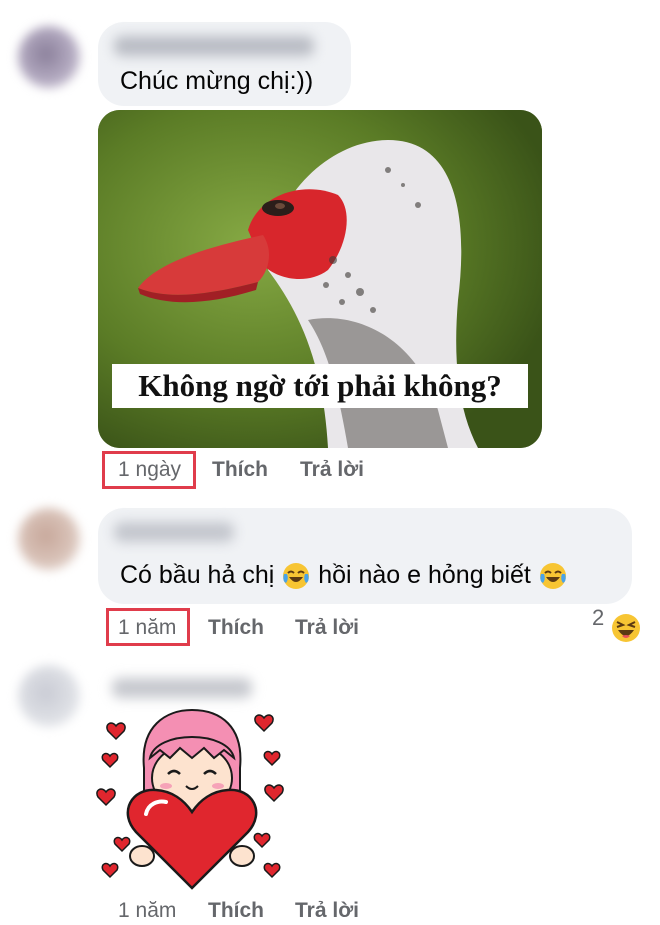  What do you see at coordinates (365, 556) in the screenshot?
I see `comment-bubble: Có bầu hả chị hồi nào e hỏng biết` at bounding box center [365, 556].